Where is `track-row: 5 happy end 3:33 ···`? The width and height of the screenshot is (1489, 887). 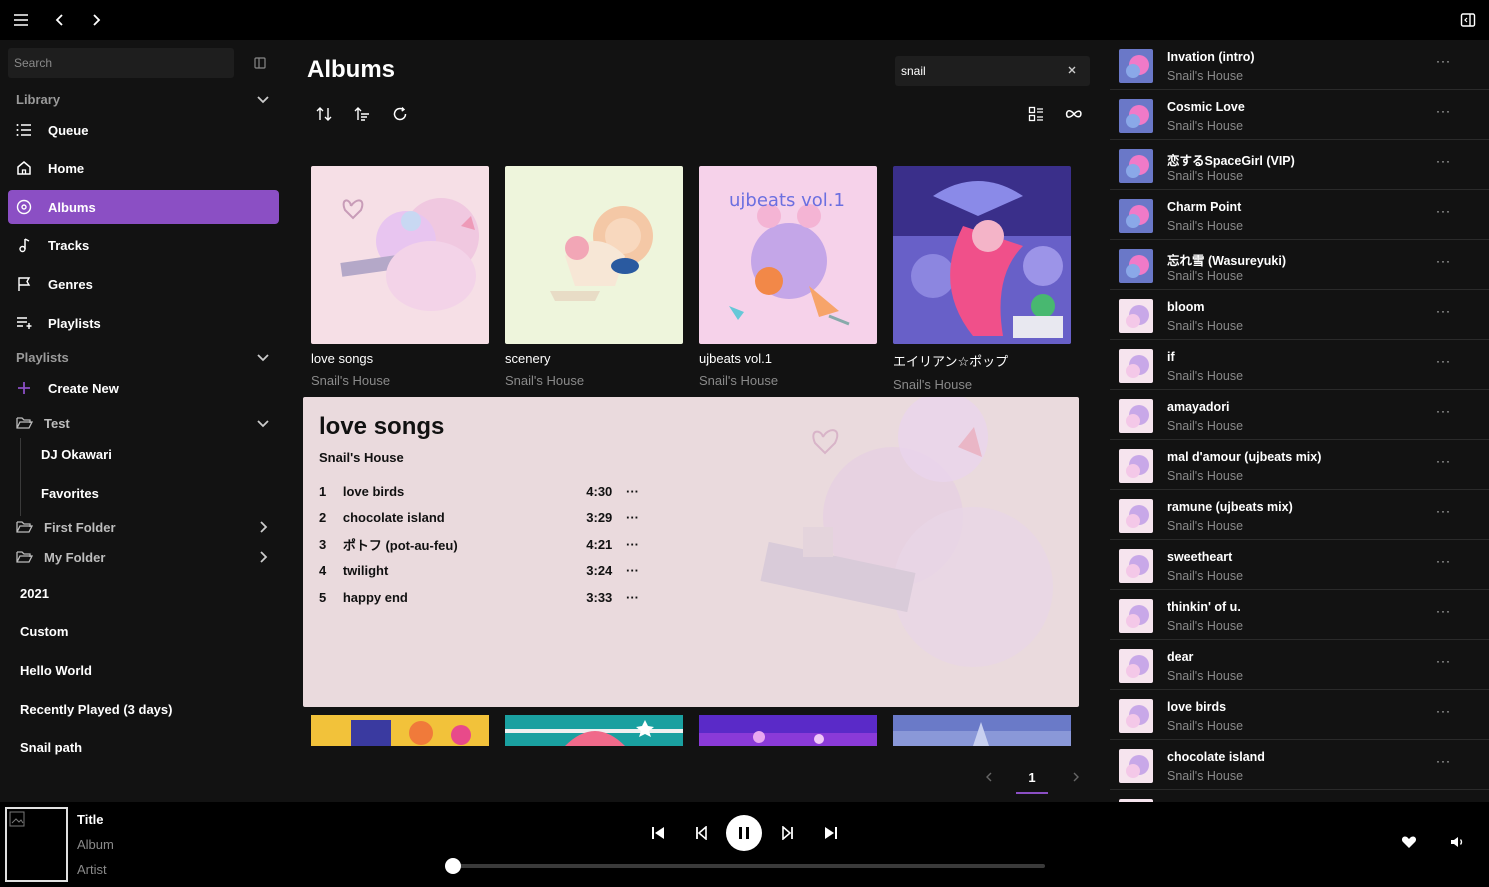
track-row: 5 happy end 3:33 ··· is located at coordinates (479, 597).